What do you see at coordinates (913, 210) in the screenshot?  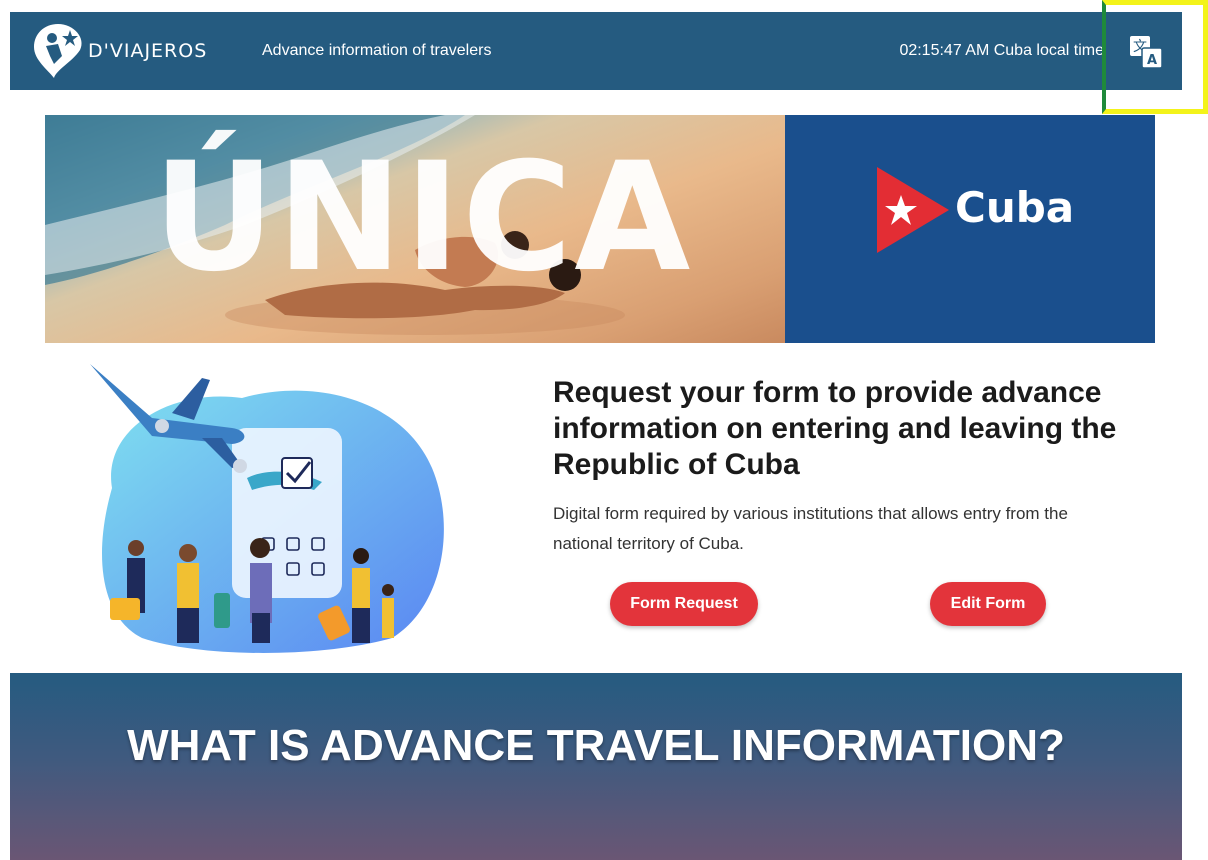 I see `cuba-flag-icon` at bounding box center [913, 210].